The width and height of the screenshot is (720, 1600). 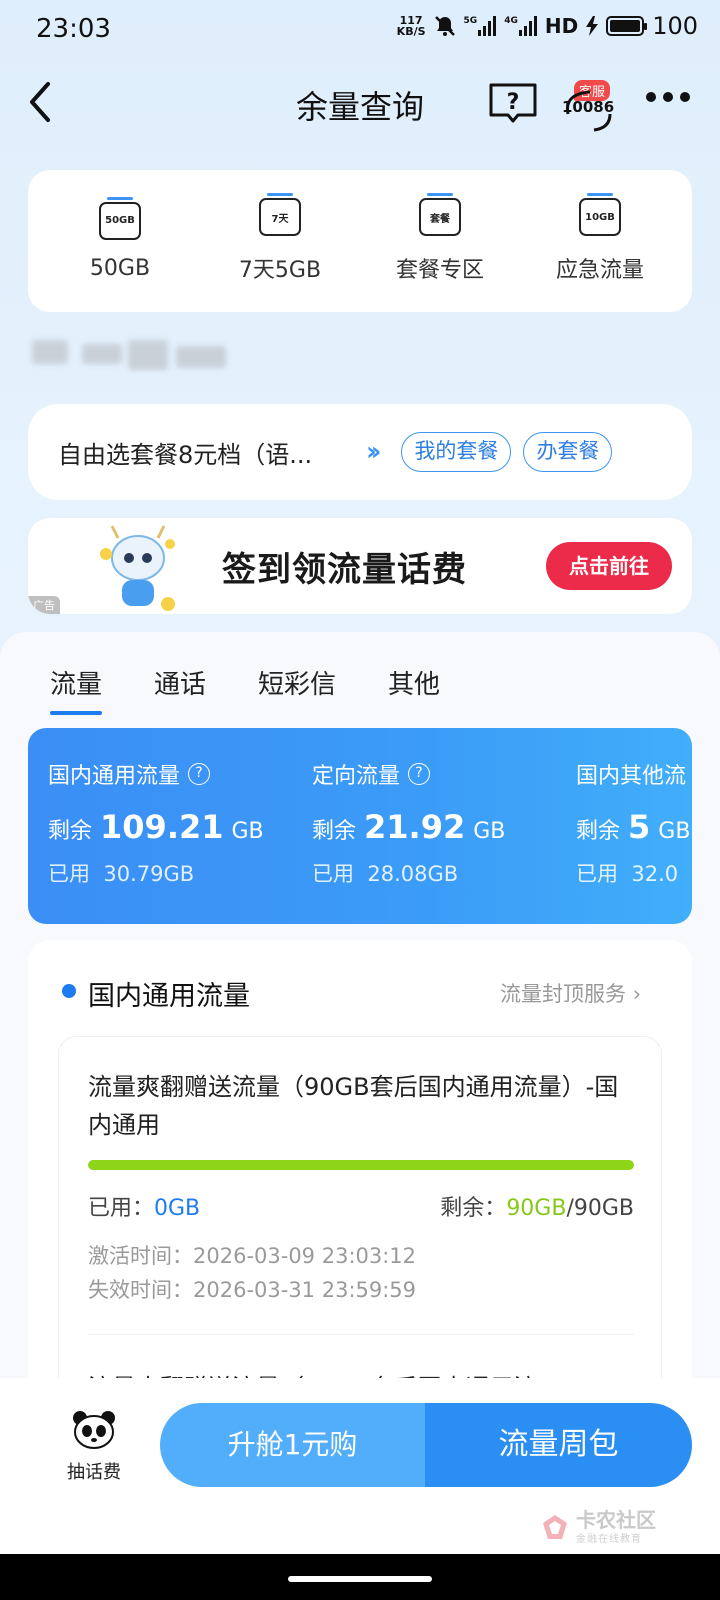 What do you see at coordinates (537, 1208) in the screenshot?
I see `flow-item-remain: 剩余：90GB/90GB` at bounding box center [537, 1208].